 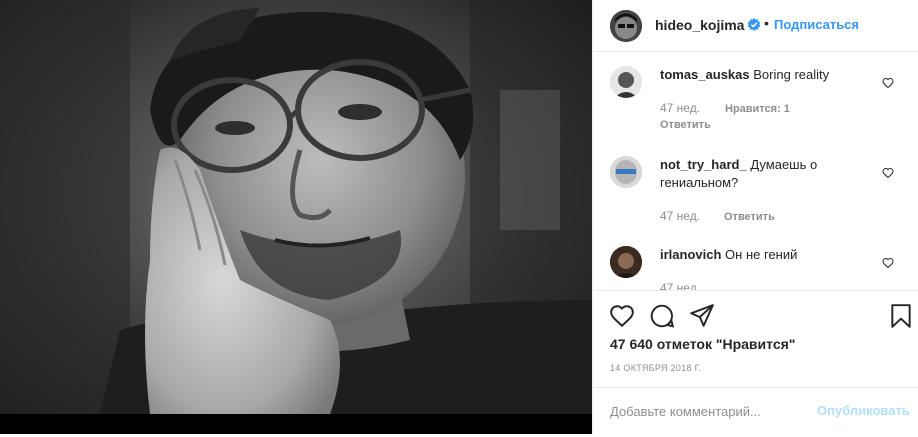 I want to click on comment-text-block: irlanovich Он не гений, so click(x=770, y=255).